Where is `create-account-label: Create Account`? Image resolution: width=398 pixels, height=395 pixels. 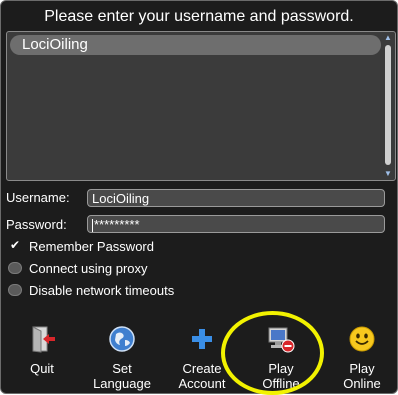
create-account-label: Create Account is located at coordinates (202, 376).